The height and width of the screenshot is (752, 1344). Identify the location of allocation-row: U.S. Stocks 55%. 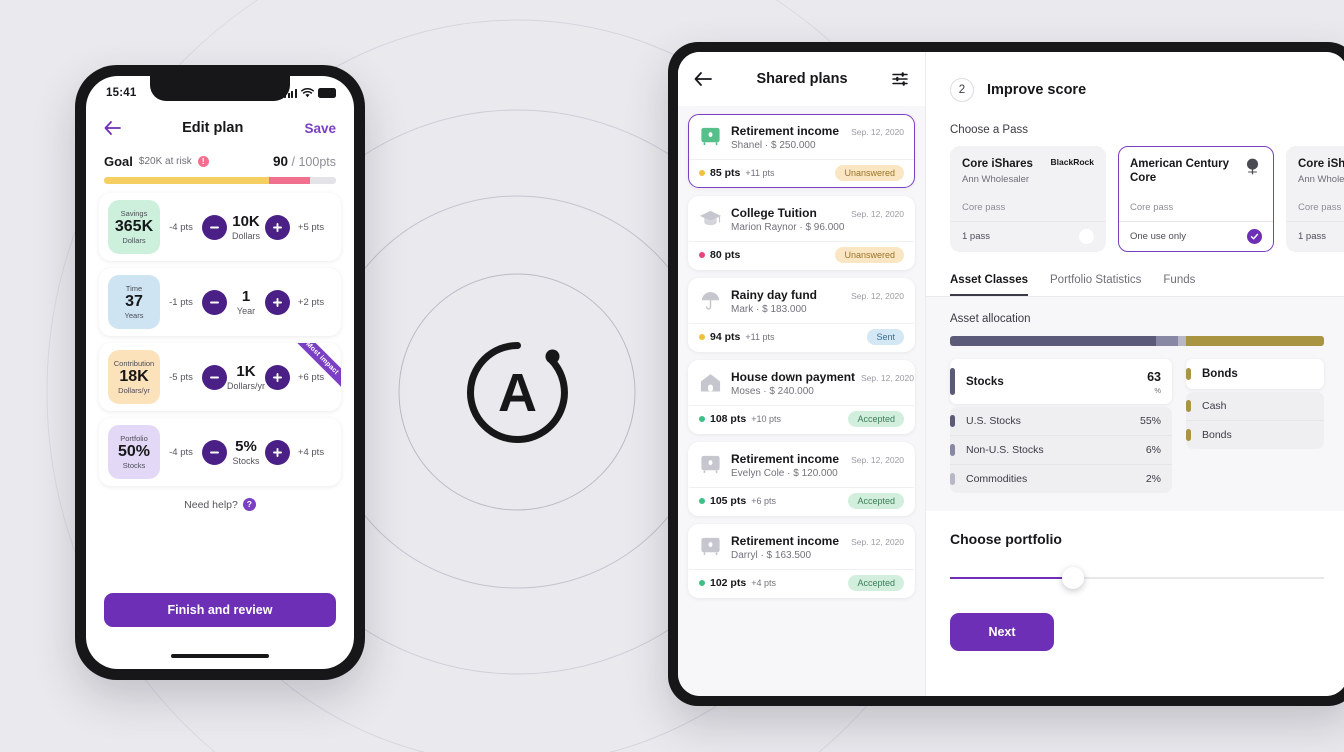
(1061, 421).